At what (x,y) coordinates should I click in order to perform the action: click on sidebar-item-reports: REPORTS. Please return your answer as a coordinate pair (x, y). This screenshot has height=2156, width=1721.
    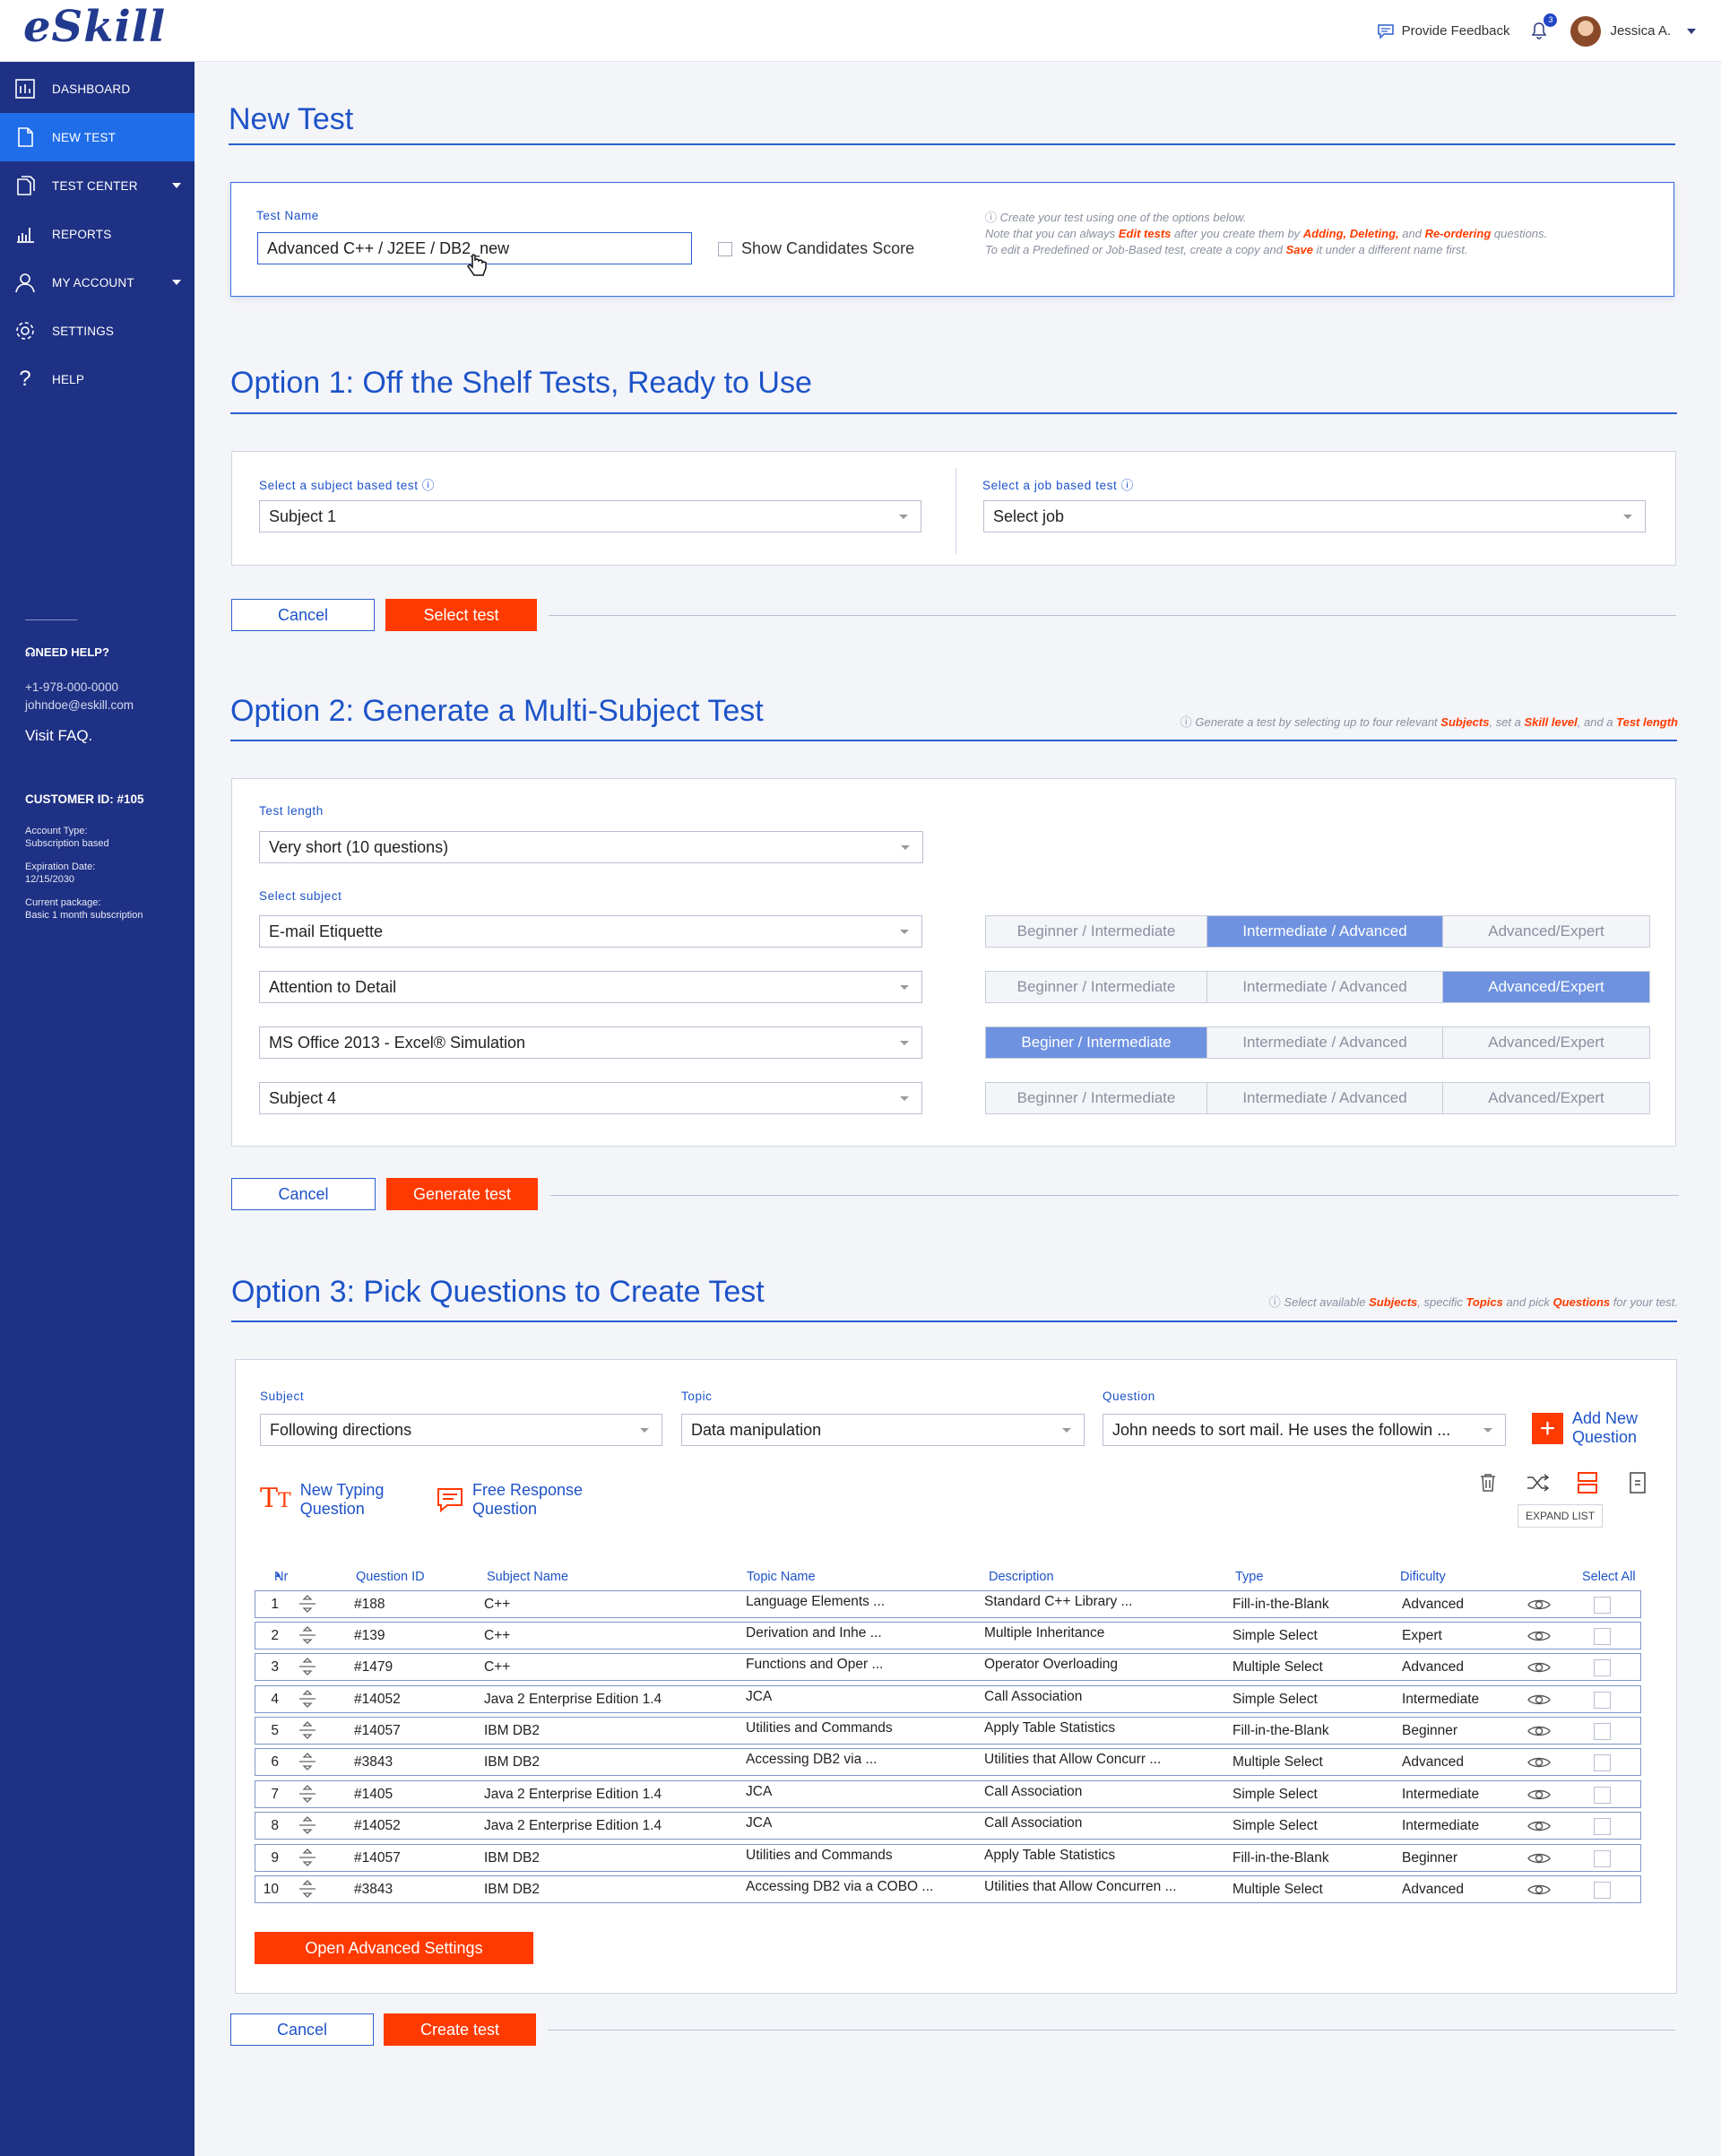
    Looking at the image, I should click on (97, 234).